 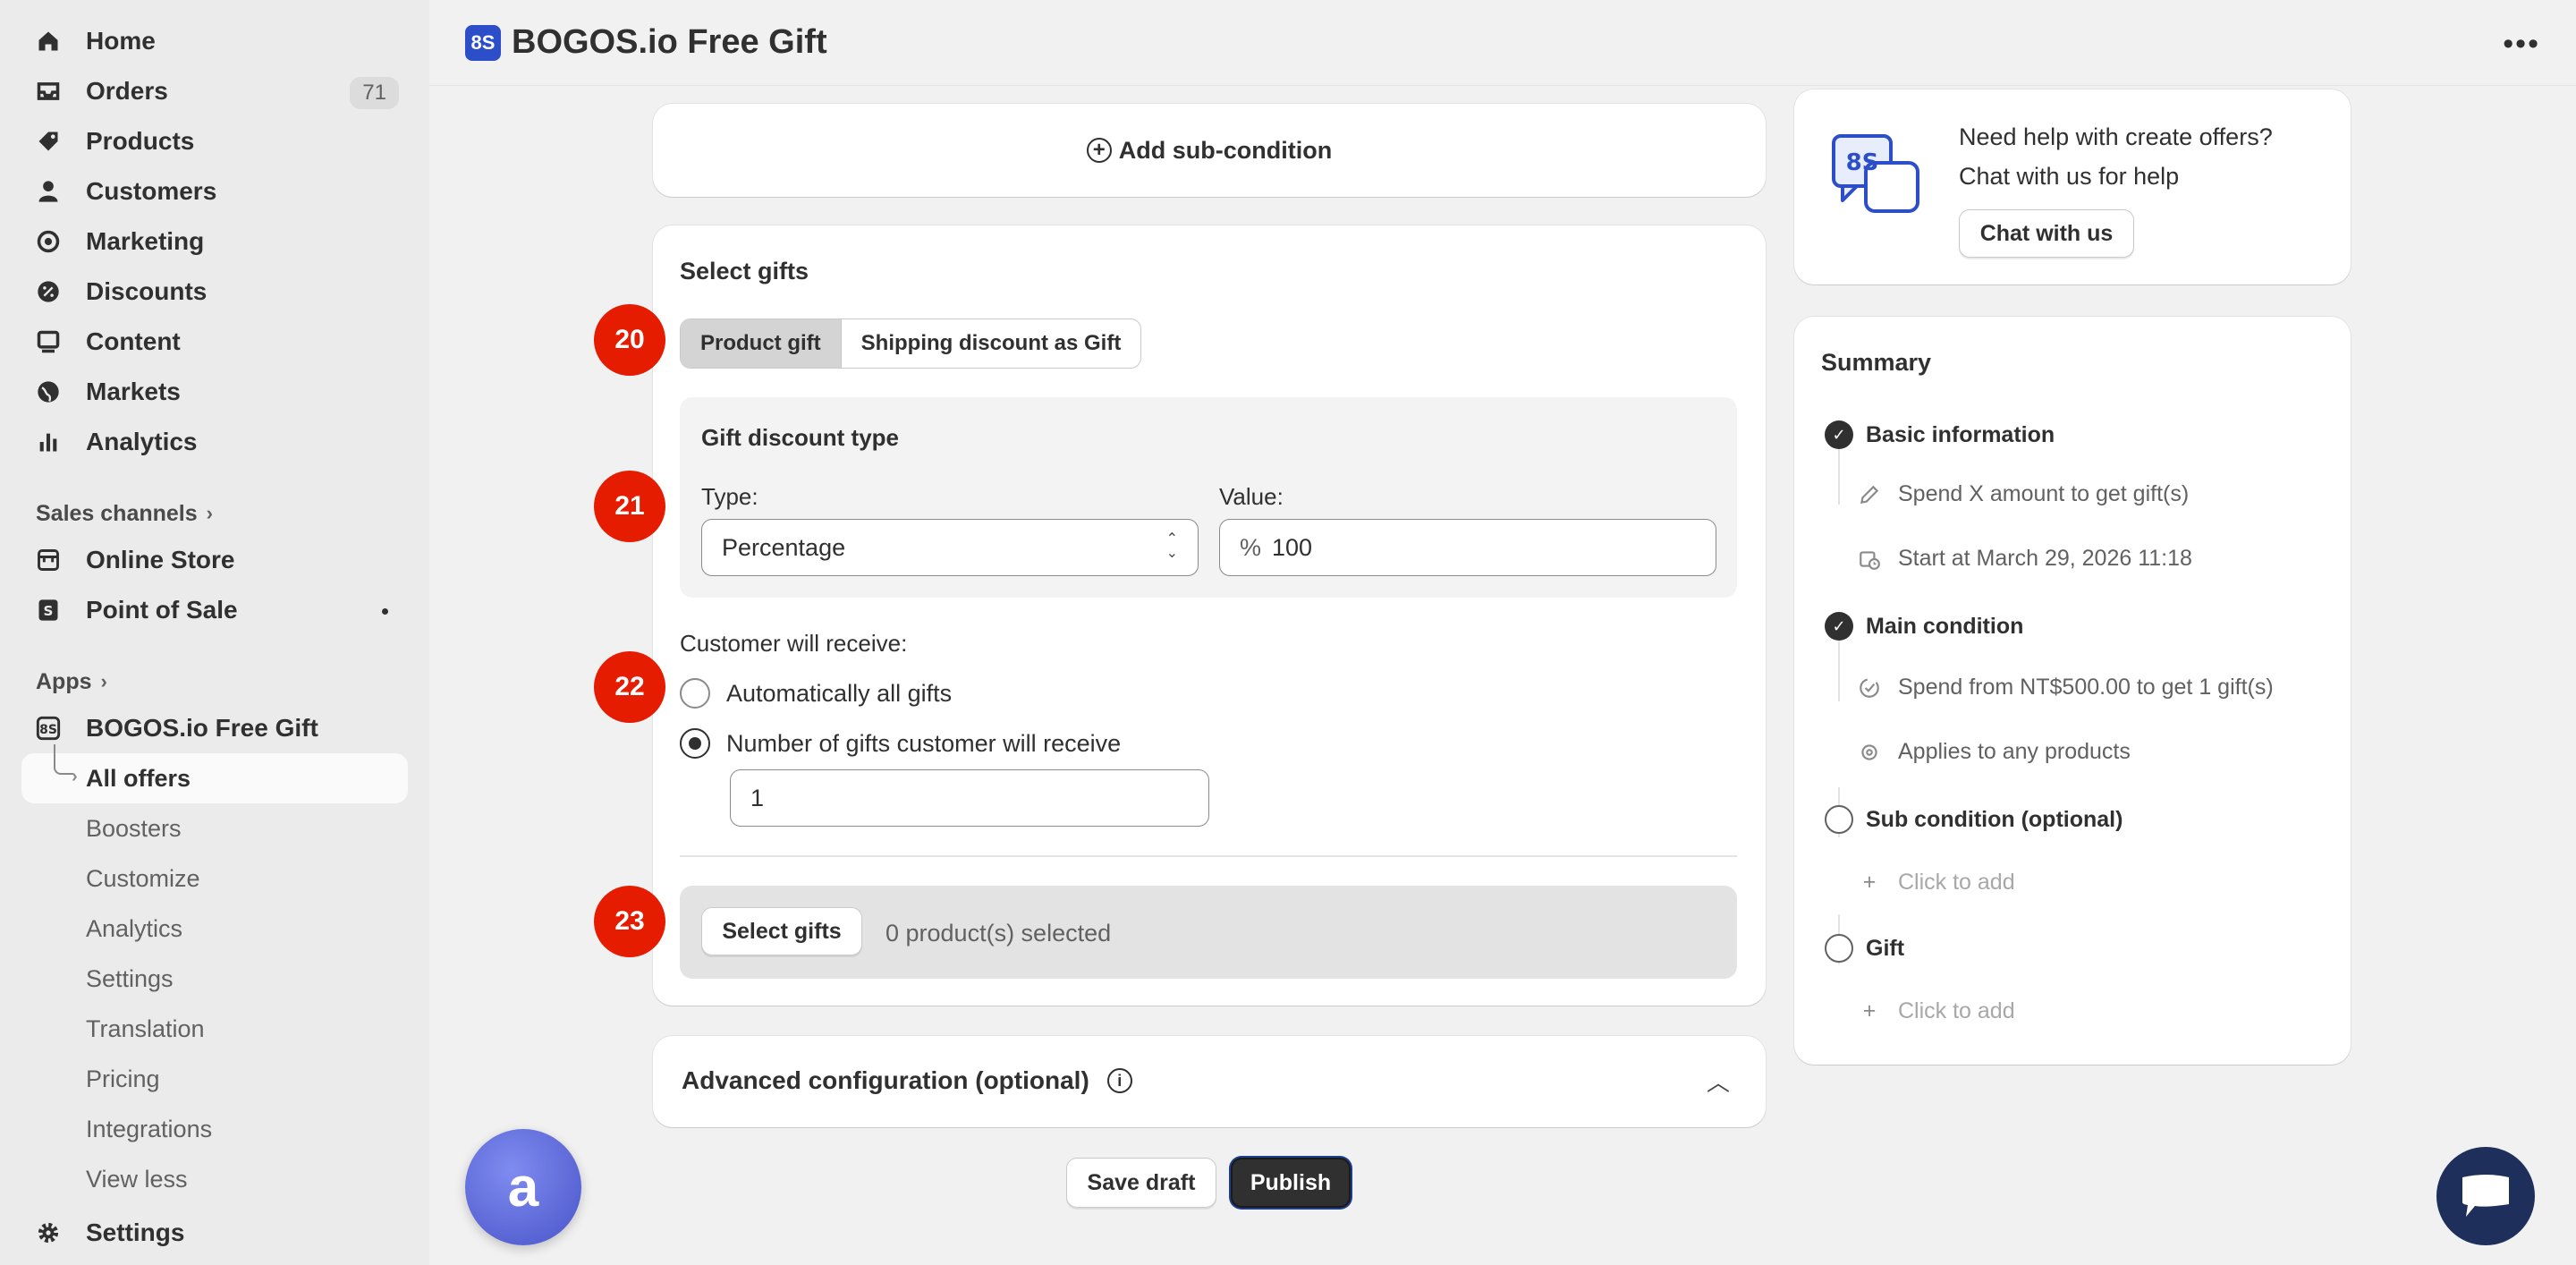 I want to click on summary-sub-add: + Click to add, so click(x=1936, y=883).